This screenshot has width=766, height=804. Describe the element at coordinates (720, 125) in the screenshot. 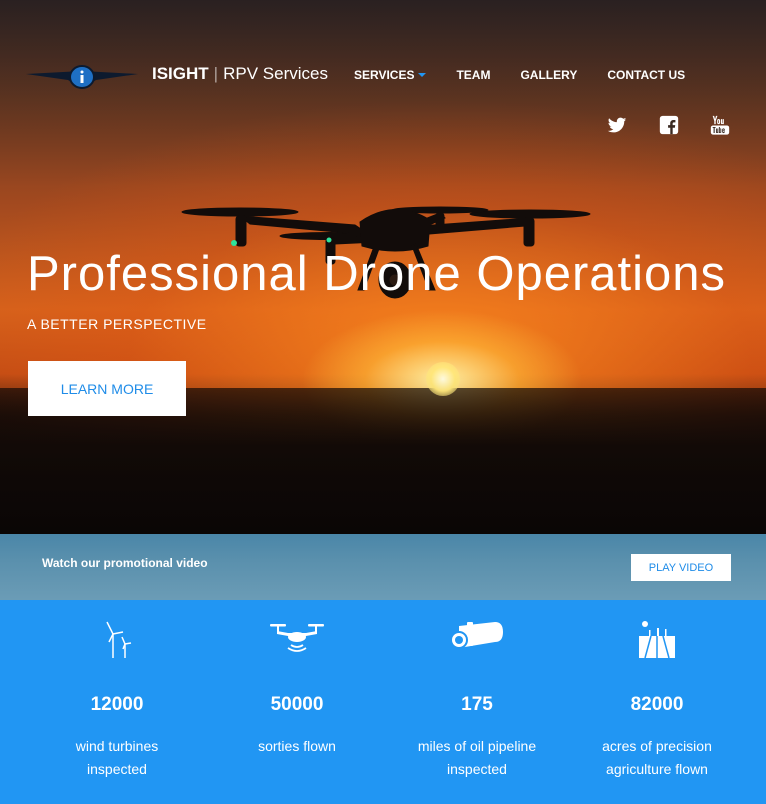

I see `youtube-icon` at that location.